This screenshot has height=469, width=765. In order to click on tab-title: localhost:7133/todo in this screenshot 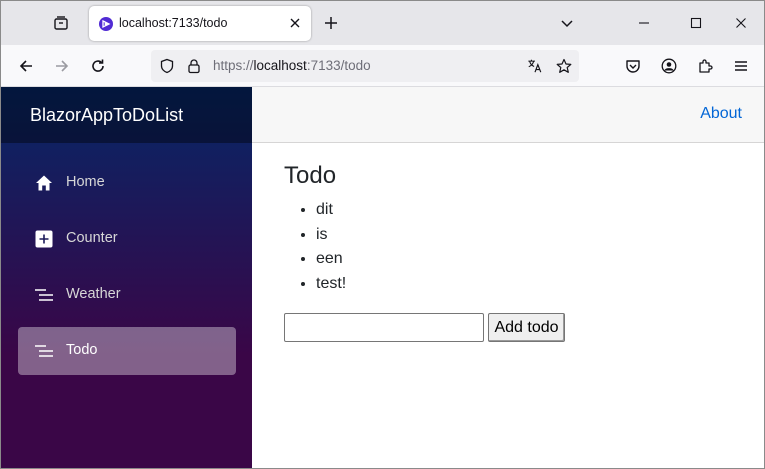, I will do `click(173, 23)`.